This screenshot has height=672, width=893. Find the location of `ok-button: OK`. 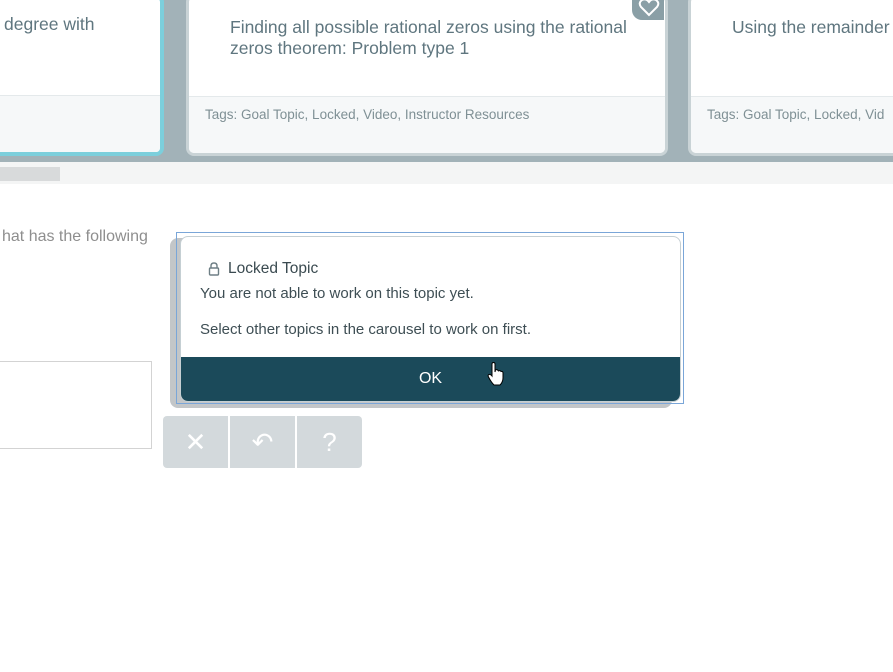

ok-button: OK is located at coordinates (430, 379).